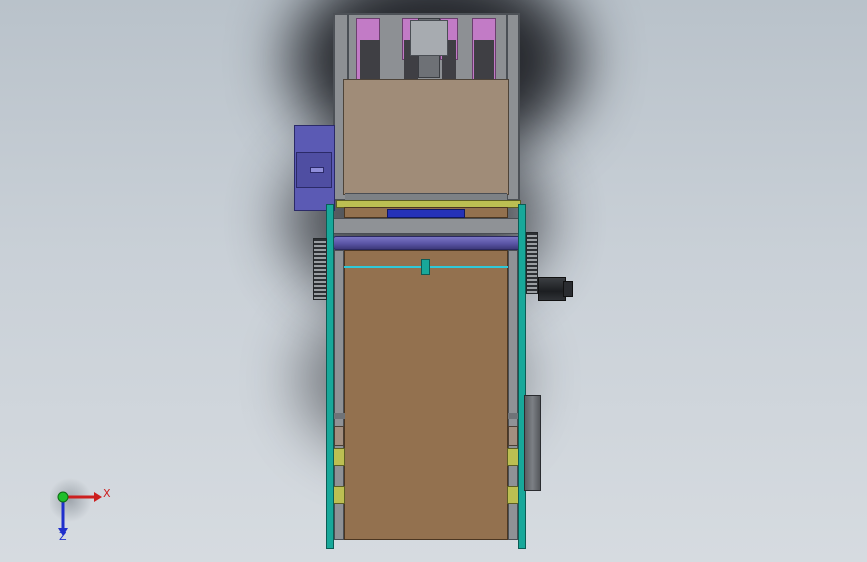 This screenshot has width=867, height=562. Describe the element at coordinates (522, 376) in the screenshot. I see `cyan-rail-right` at that location.